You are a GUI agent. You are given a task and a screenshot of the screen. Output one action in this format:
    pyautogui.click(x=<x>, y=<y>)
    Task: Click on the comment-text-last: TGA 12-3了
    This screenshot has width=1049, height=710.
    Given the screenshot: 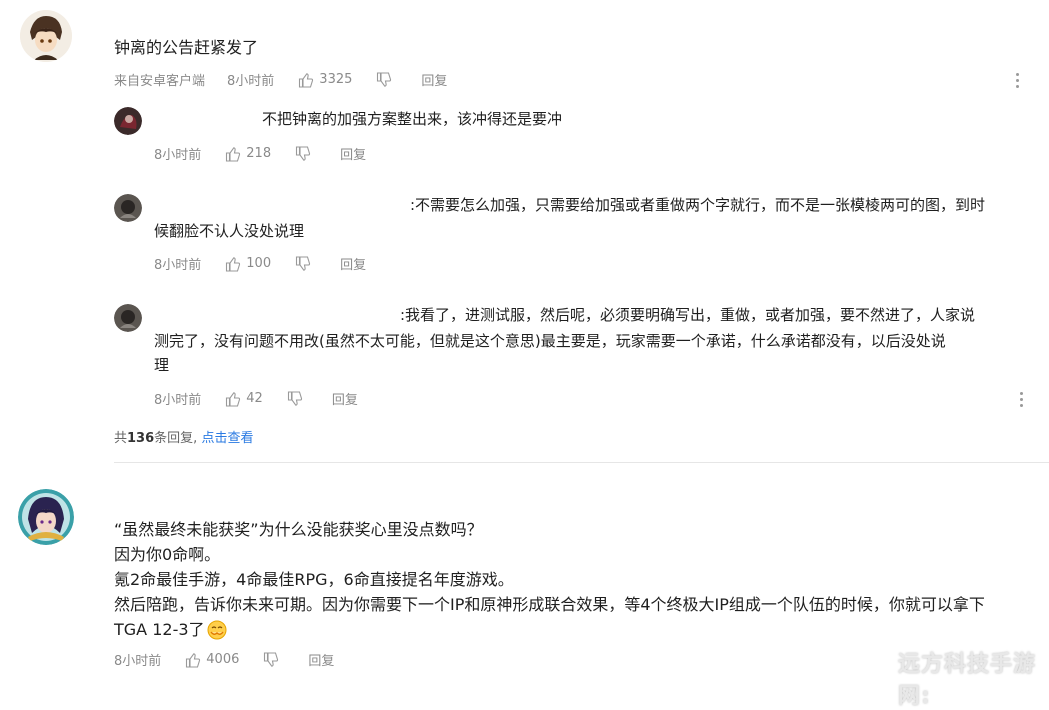 What is the action you would take?
    pyautogui.click(x=170, y=630)
    